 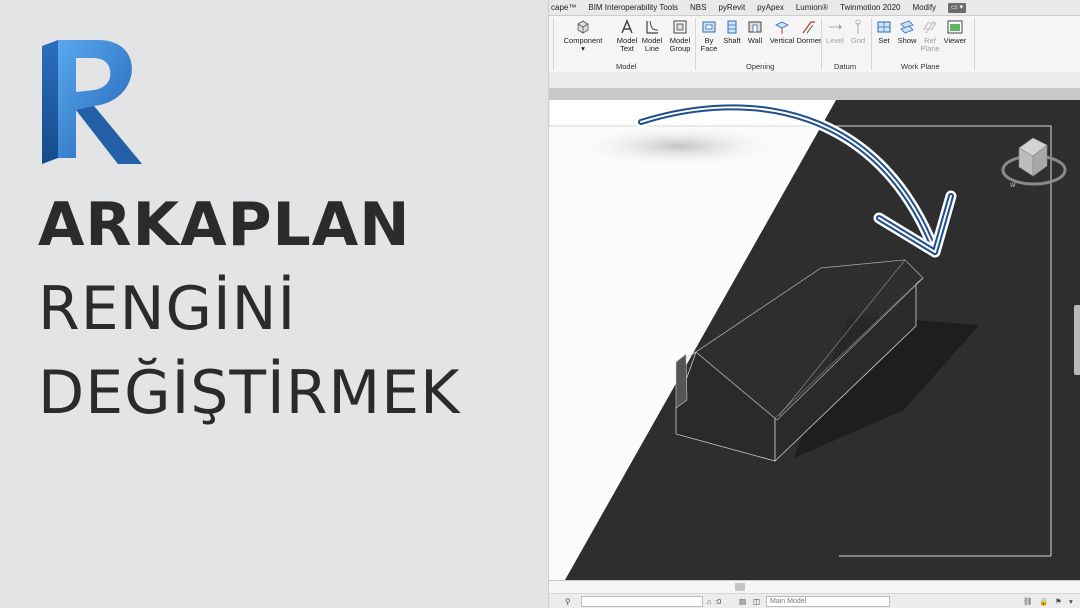 I want to click on view-tab-strip, so click(x=814, y=94).